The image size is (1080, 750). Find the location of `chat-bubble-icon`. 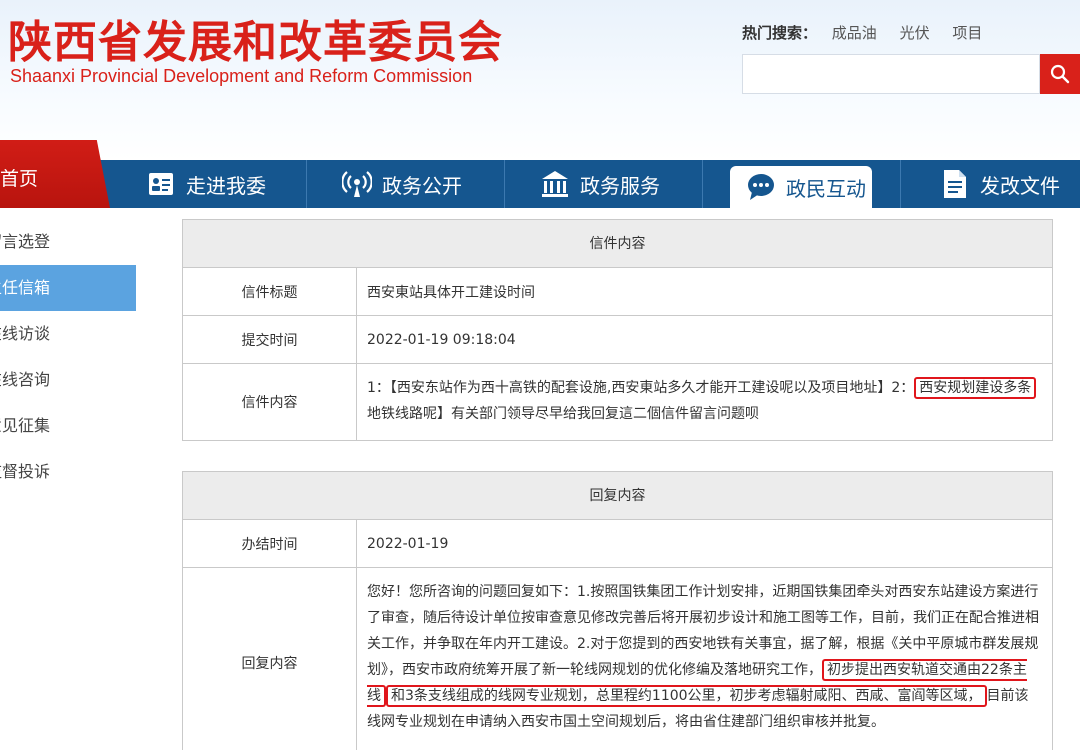

chat-bubble-icon is located at coordinates (761, 187).